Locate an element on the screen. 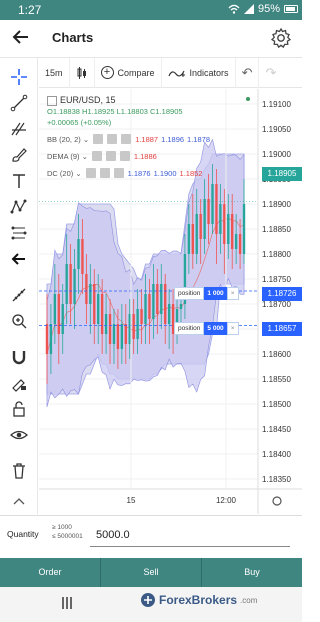  price-axis-label: 1.18600 is located at coordinates (276, 354).